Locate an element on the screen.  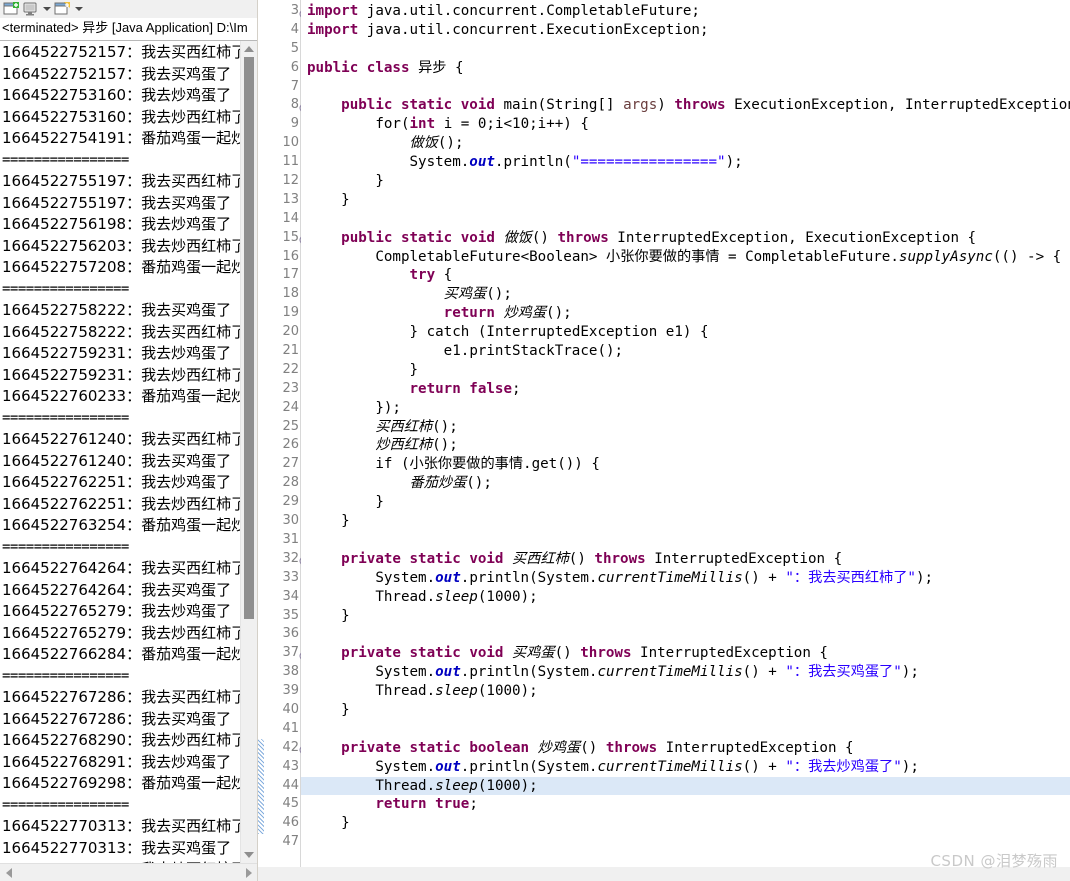
line-number: 33 is located at coordinates (282, 578).